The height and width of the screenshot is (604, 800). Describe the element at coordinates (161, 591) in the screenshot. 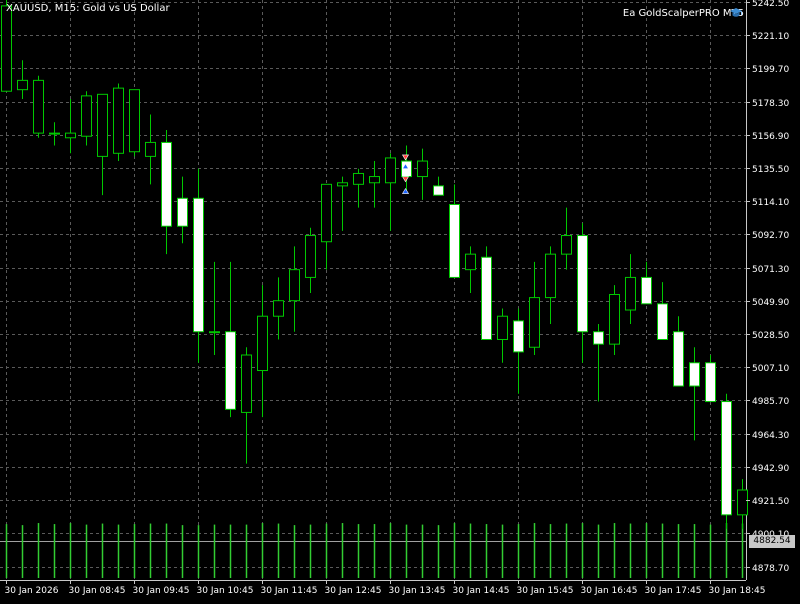

I see `time-tick-label: 30 Jan 09:45` at that location.